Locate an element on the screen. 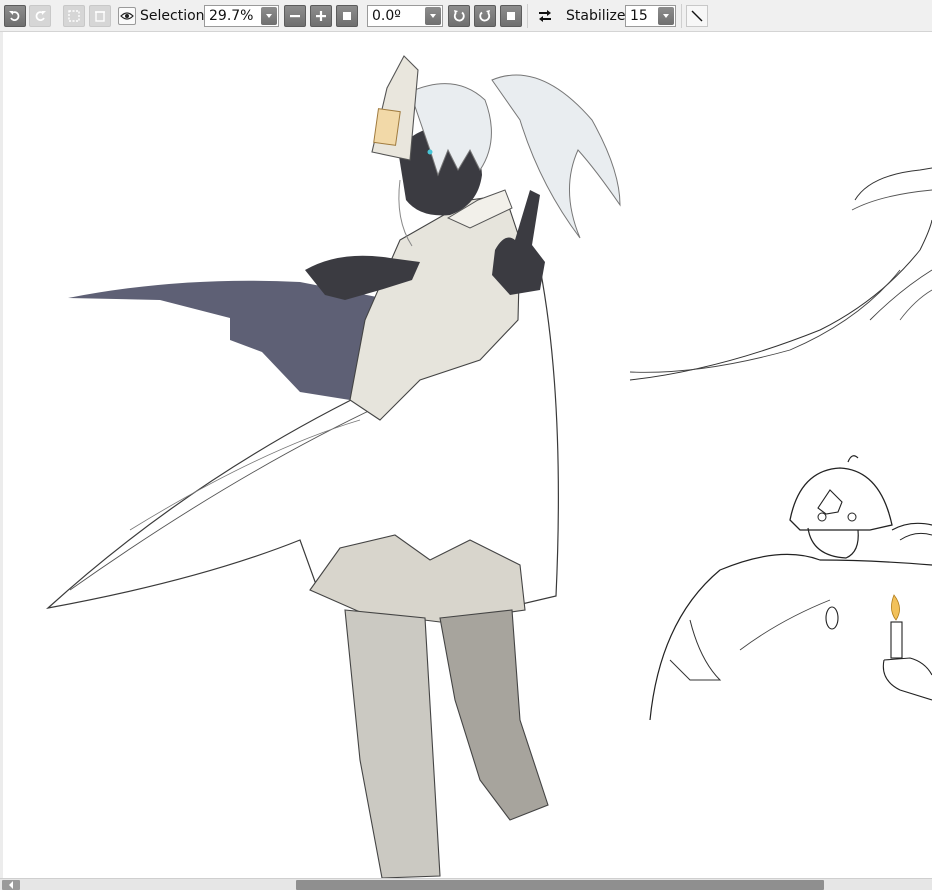  zoom-out-button is located at coordinates (295, 16).